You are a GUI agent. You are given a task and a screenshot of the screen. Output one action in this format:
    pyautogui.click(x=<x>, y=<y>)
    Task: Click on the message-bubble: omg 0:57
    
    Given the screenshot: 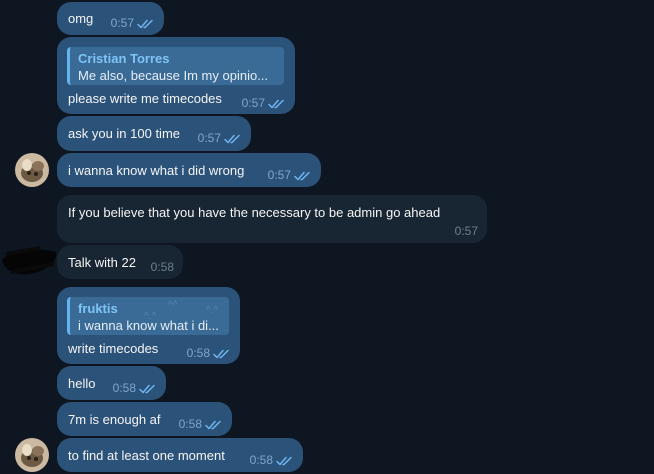 What is the action you would take?
    pyautogui.click(x=110, y=18)
    